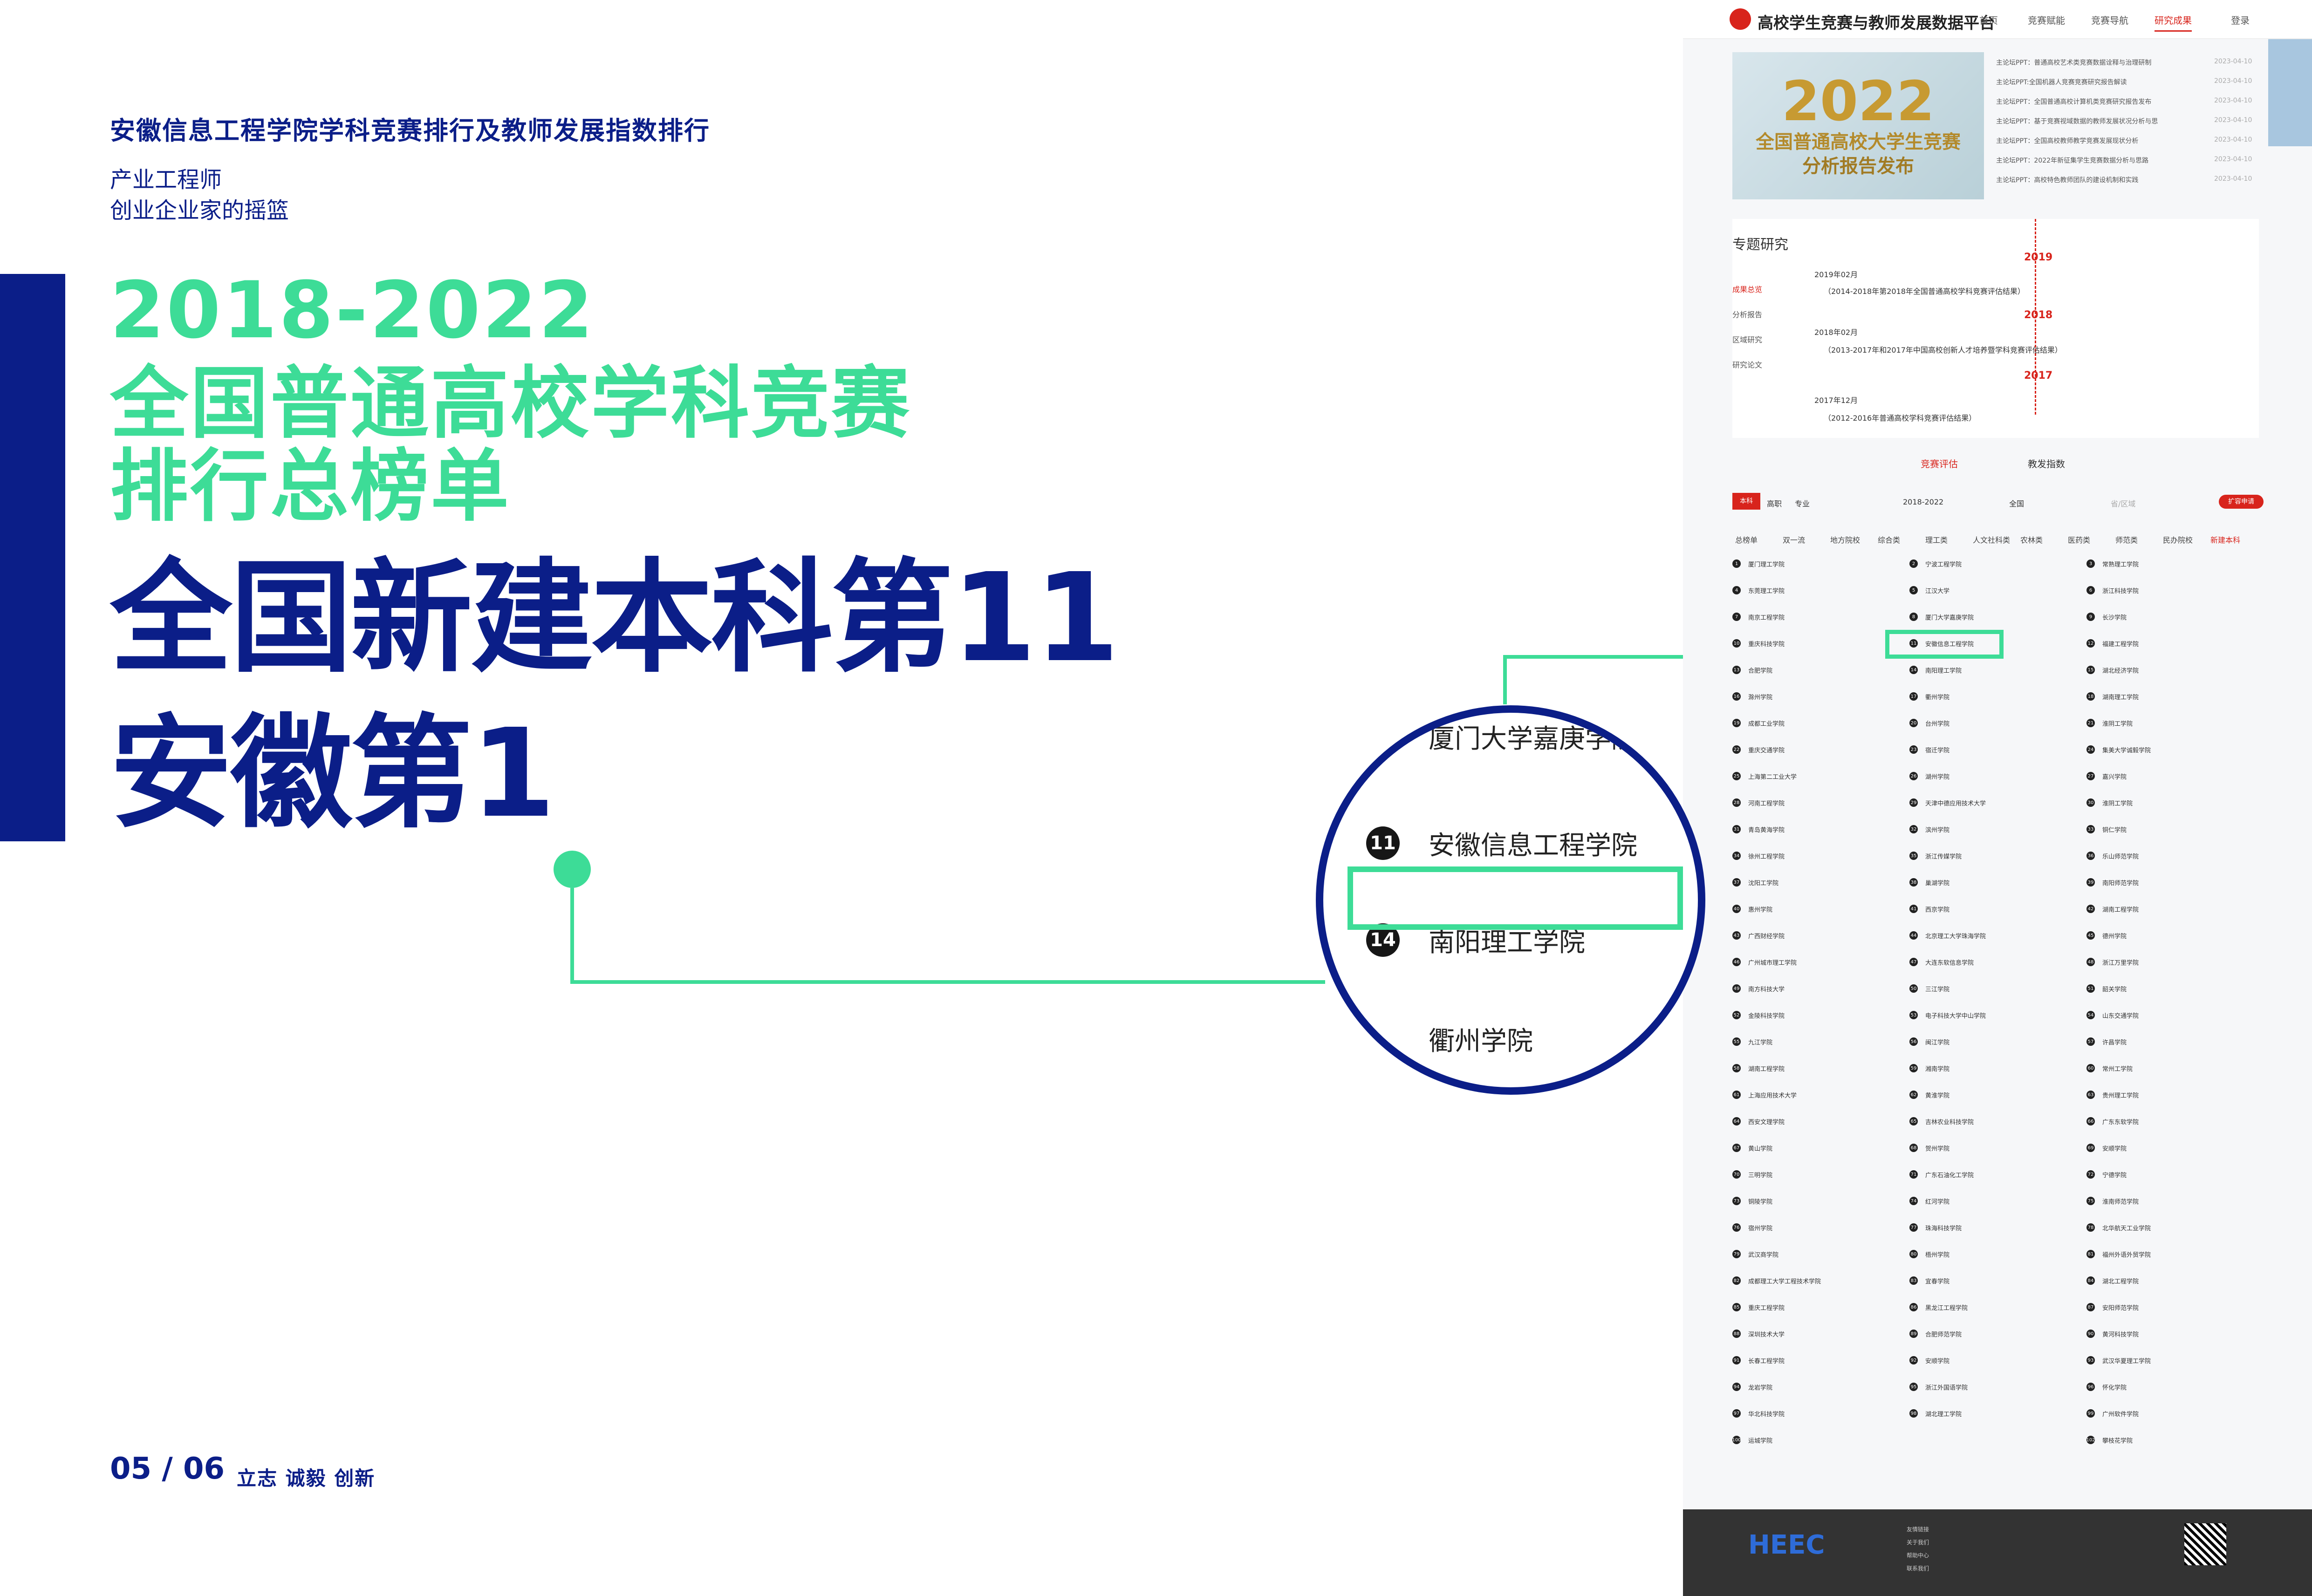 The height and width of the screenshot is (1596, 2312). What do you see at coordinates (2148, 1333) in the screenshot?
I see `table-row: 90 黄河科技学院` at bounding box center [2148, 1333].